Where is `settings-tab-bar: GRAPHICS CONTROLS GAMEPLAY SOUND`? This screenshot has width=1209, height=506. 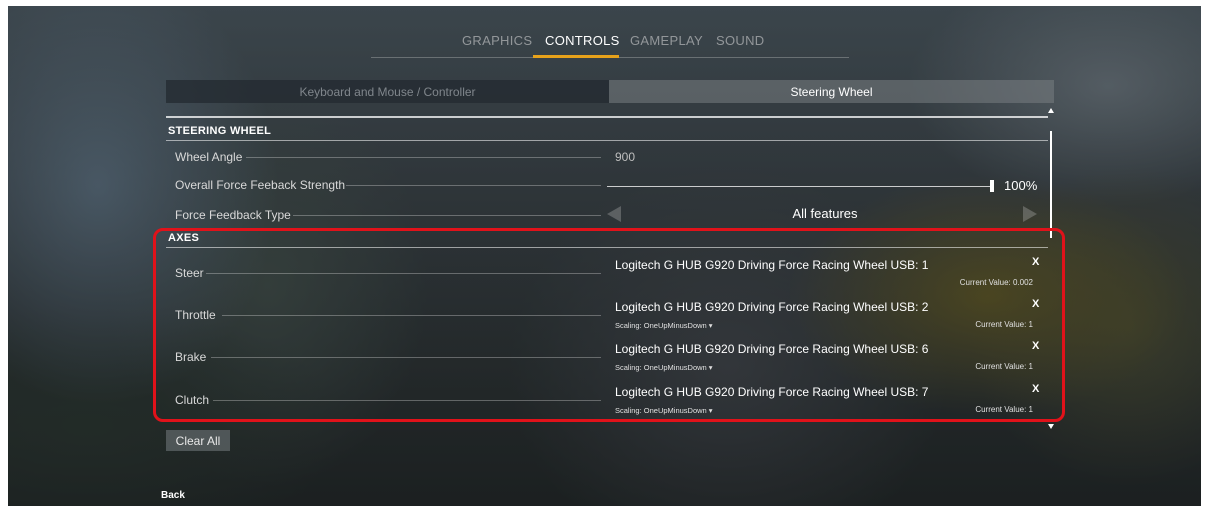
settings-tab-bar: GRAPHICS CONTROLS GAMEPLAY SOUND is located at coordinates (604, 44).